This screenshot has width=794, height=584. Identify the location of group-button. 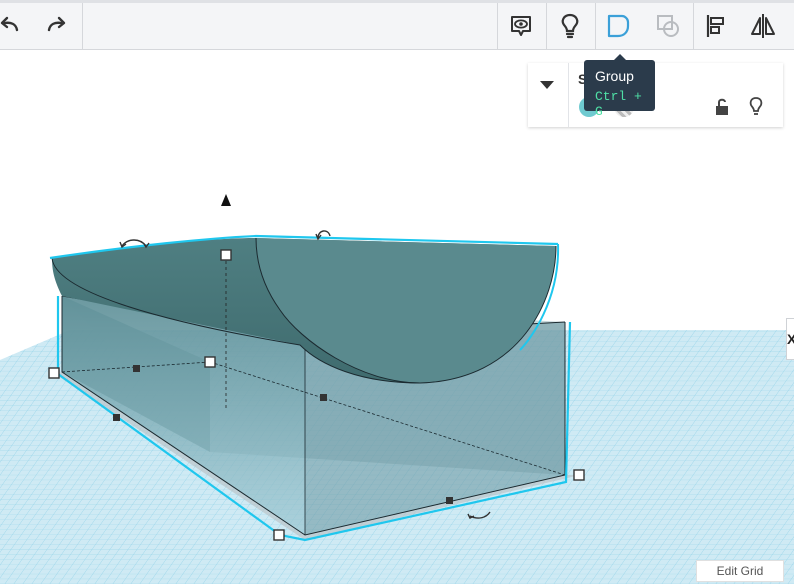
(619, 26).